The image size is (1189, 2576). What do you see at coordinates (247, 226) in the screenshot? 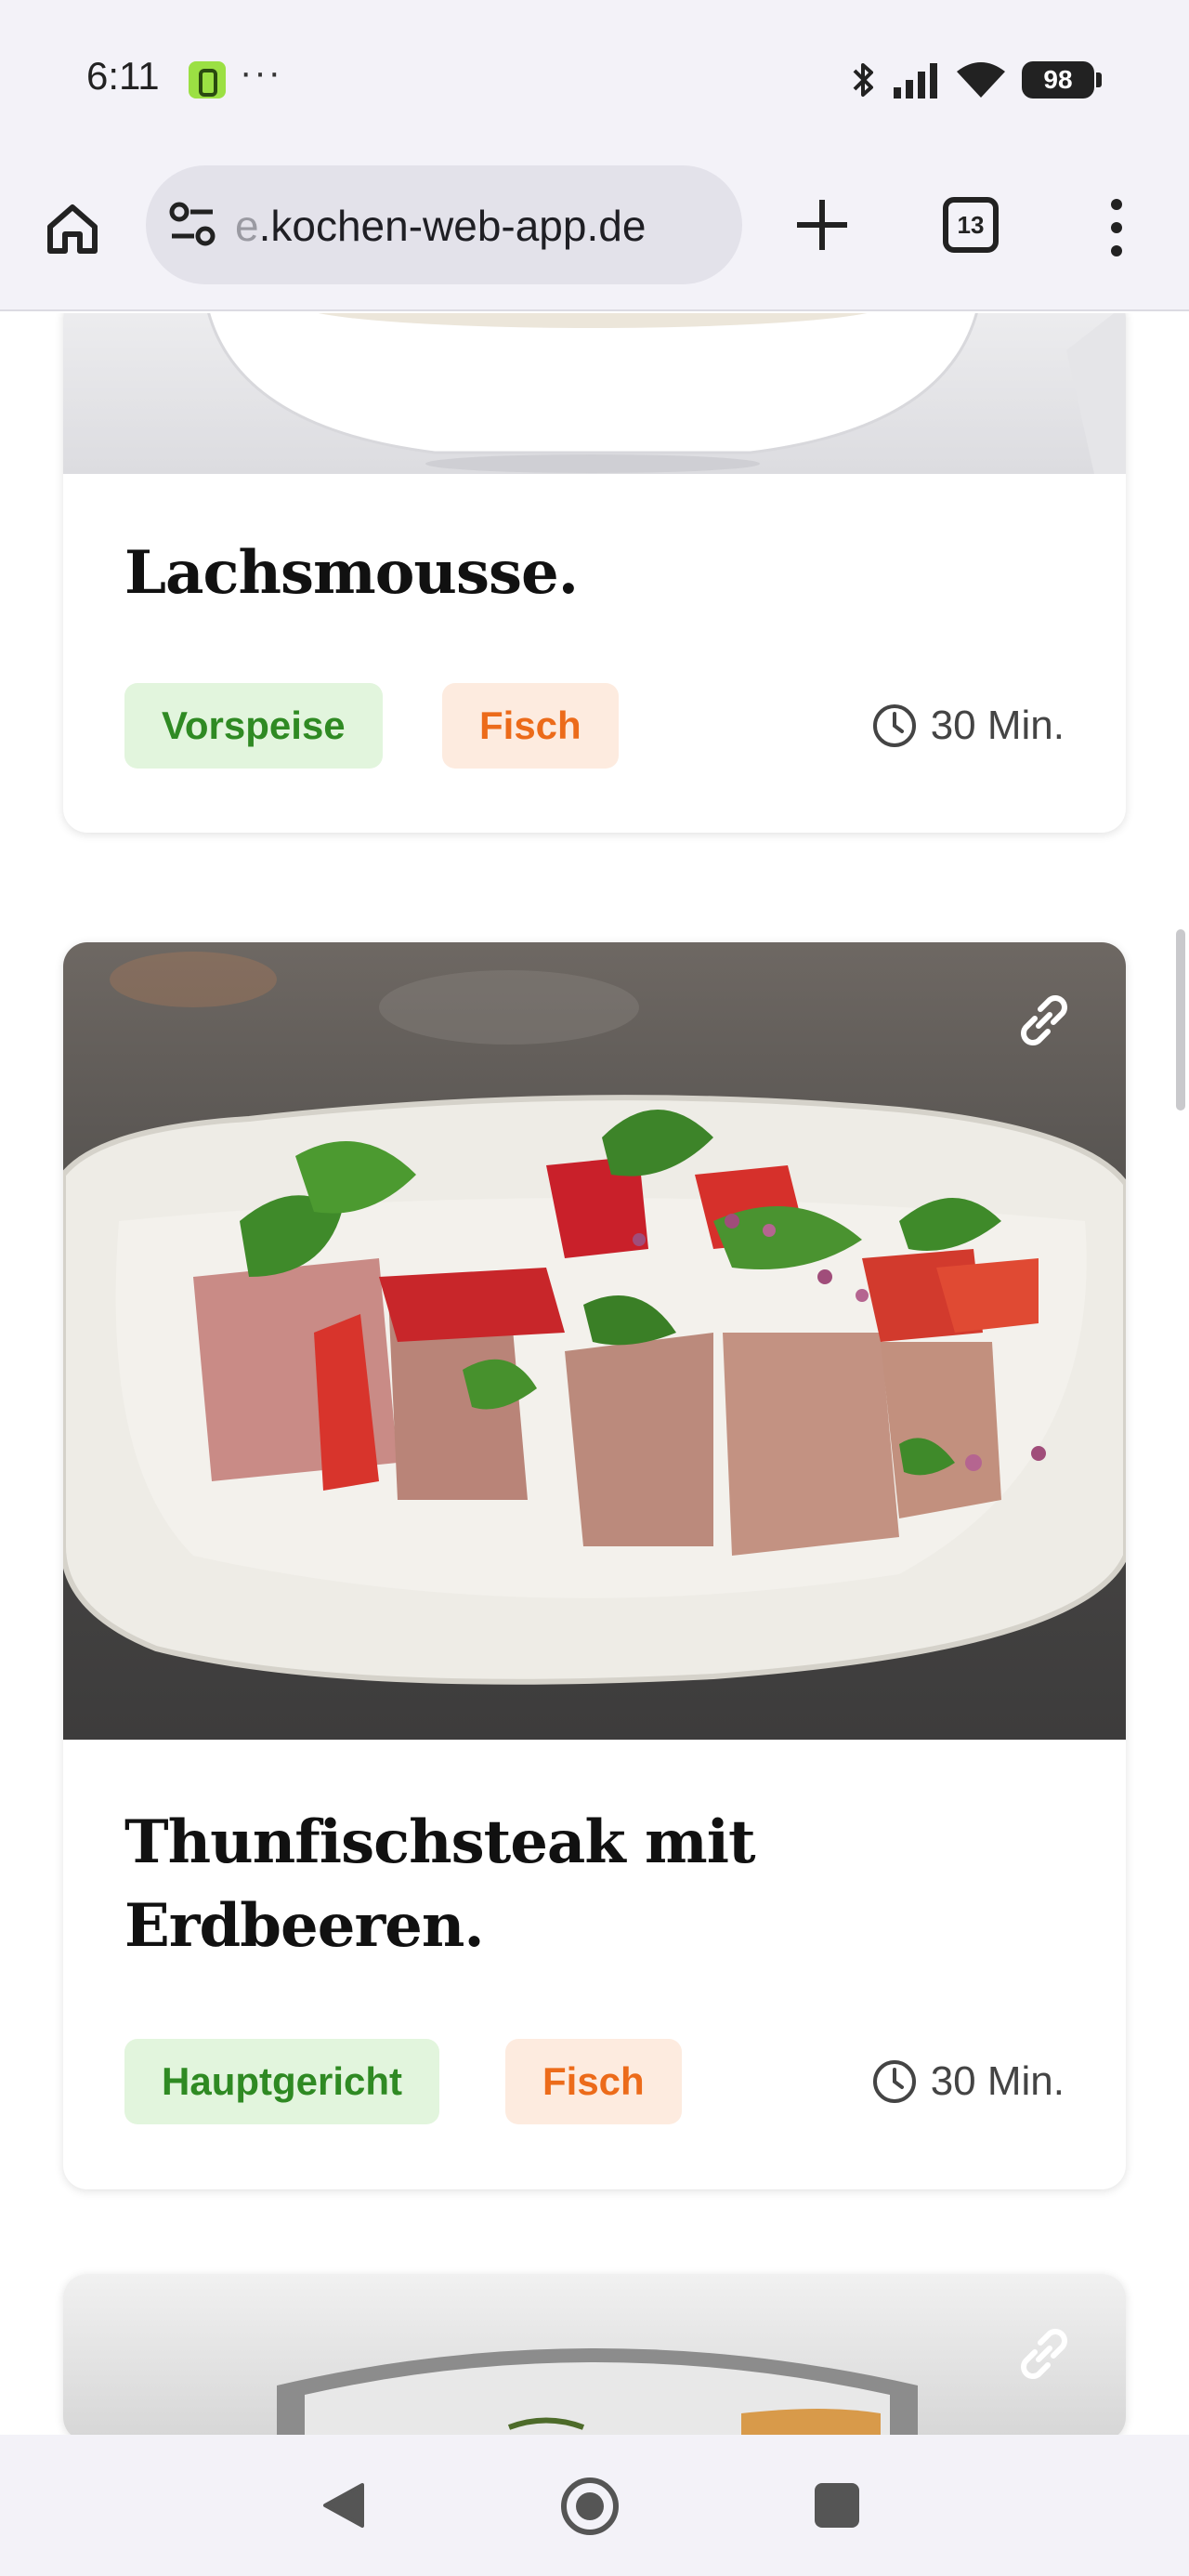
I see `url-prefix: e` at bounding box center [247, 226].